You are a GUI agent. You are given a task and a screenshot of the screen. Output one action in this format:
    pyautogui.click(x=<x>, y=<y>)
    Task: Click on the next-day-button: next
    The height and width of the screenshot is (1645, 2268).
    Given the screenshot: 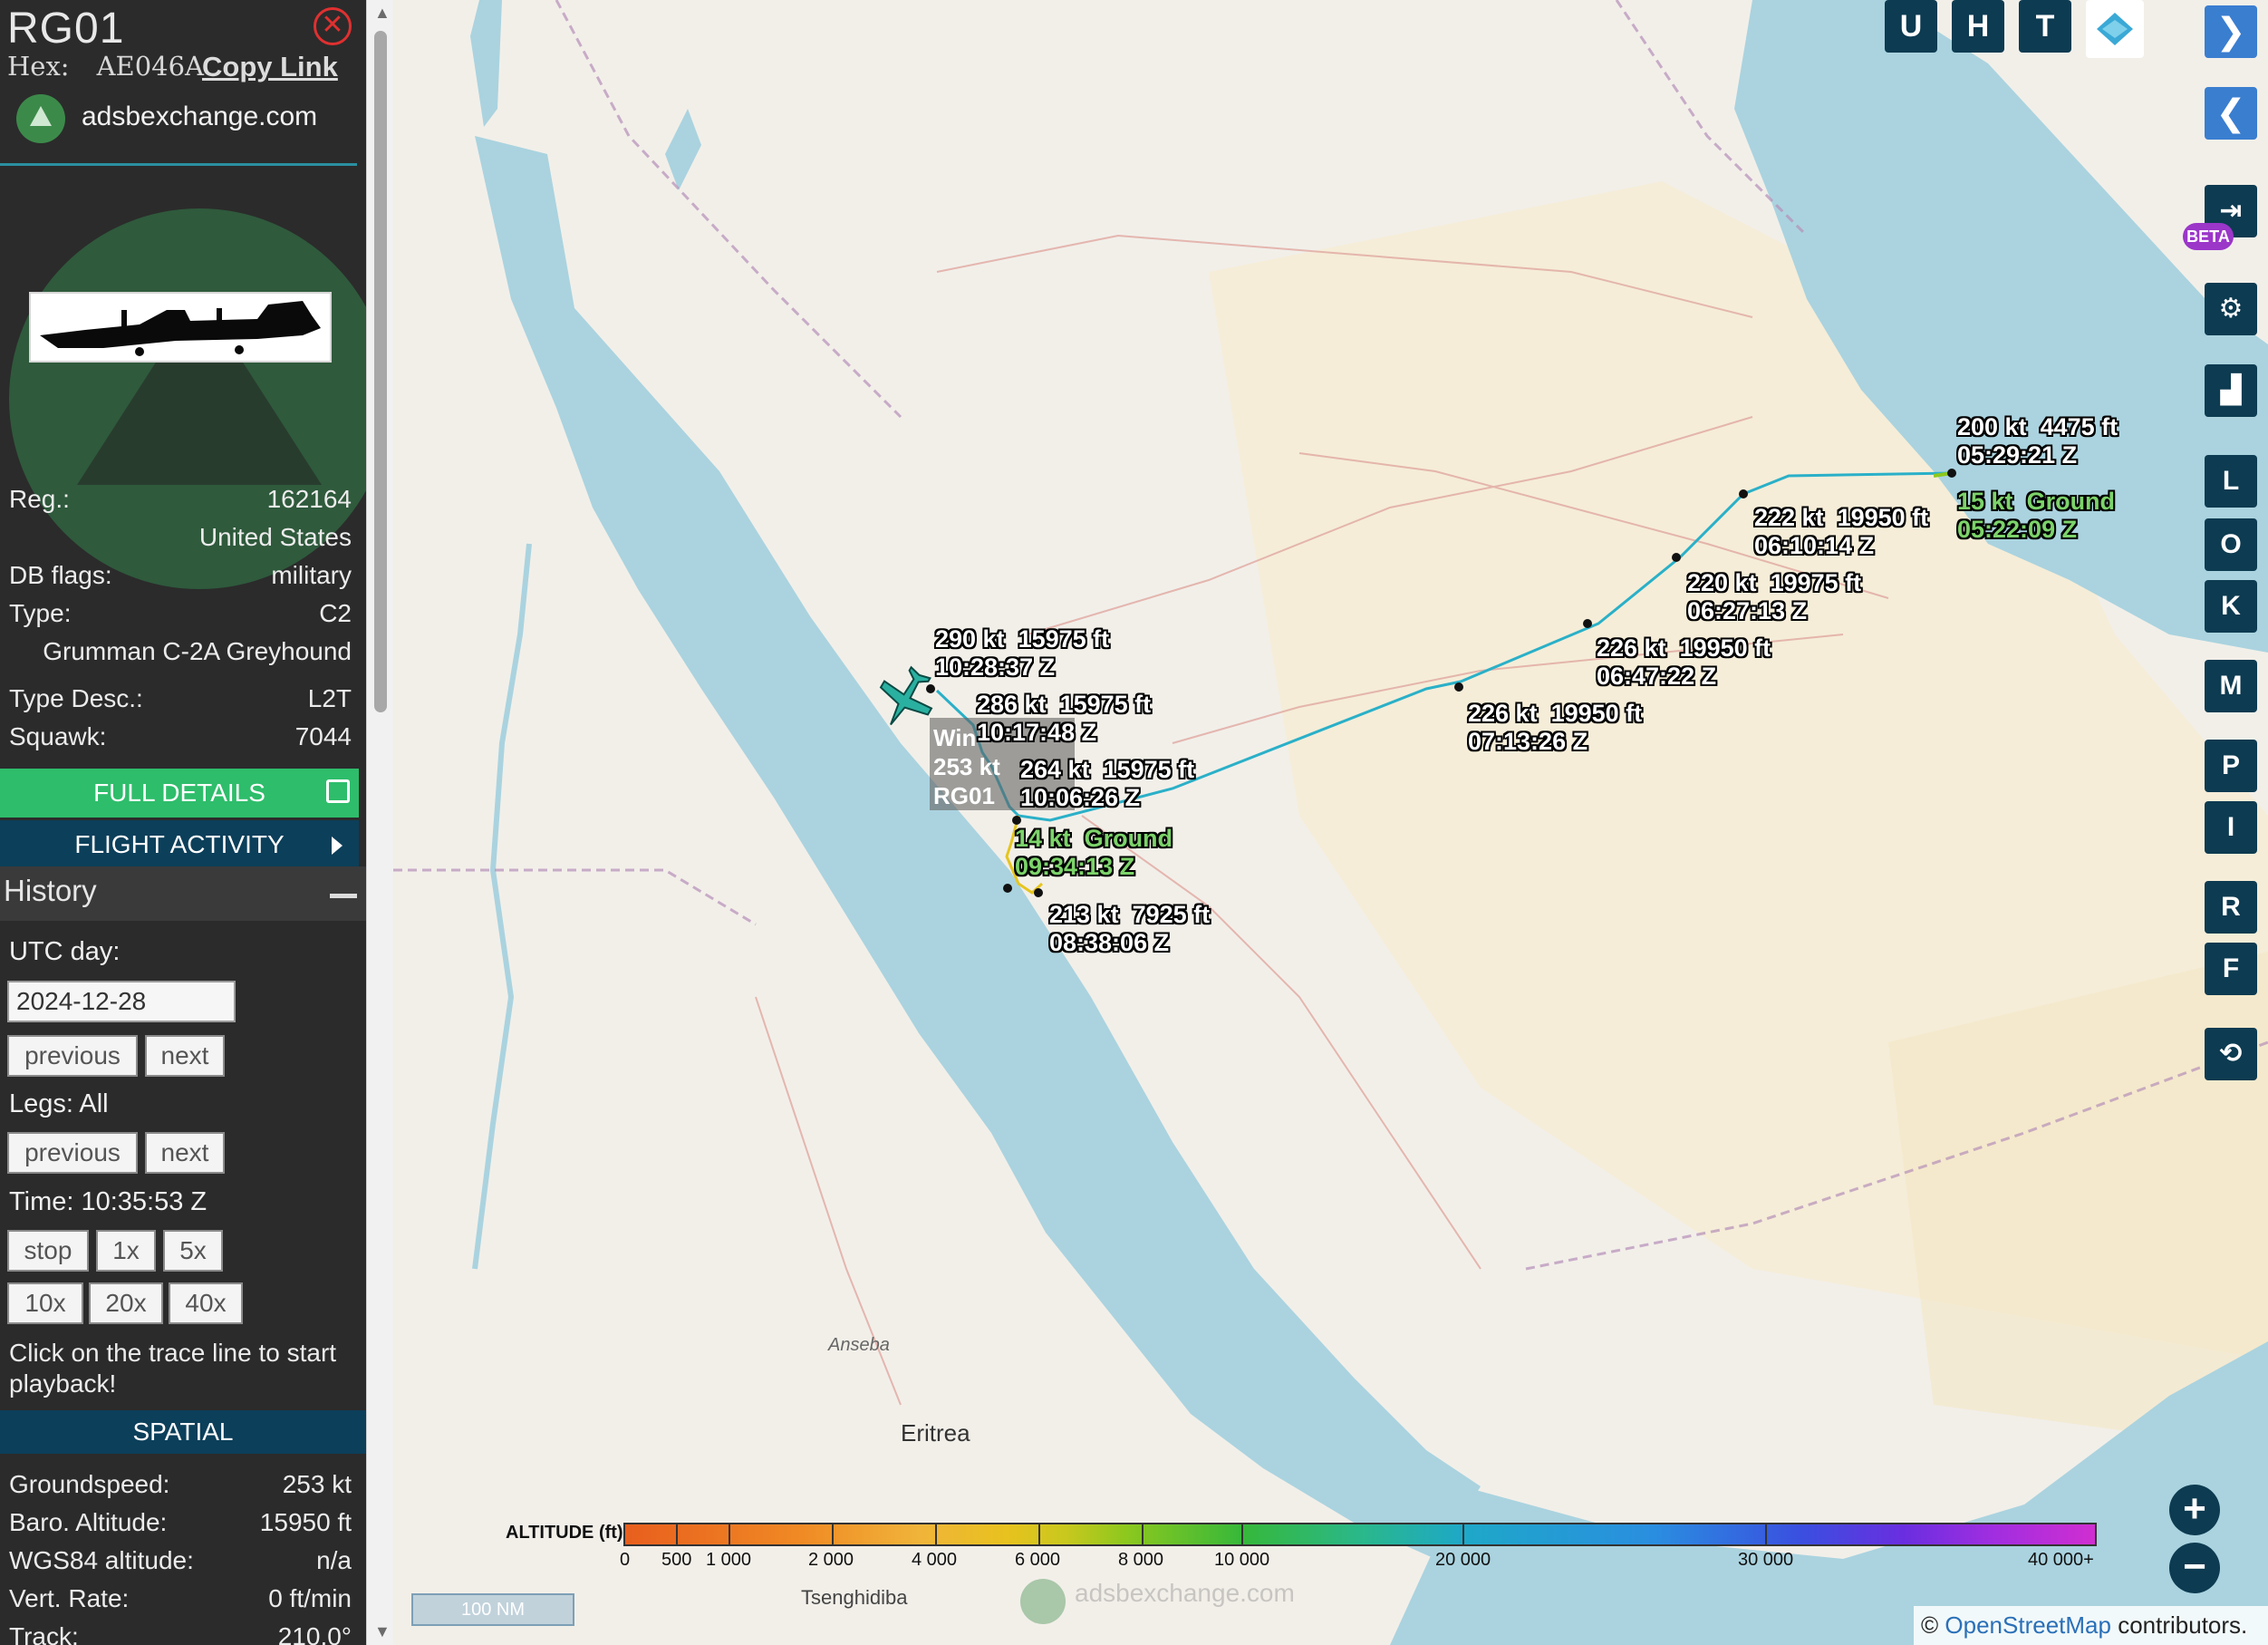 What is the action you would take?
    pyautogui.click(x=185, y=1056)
    